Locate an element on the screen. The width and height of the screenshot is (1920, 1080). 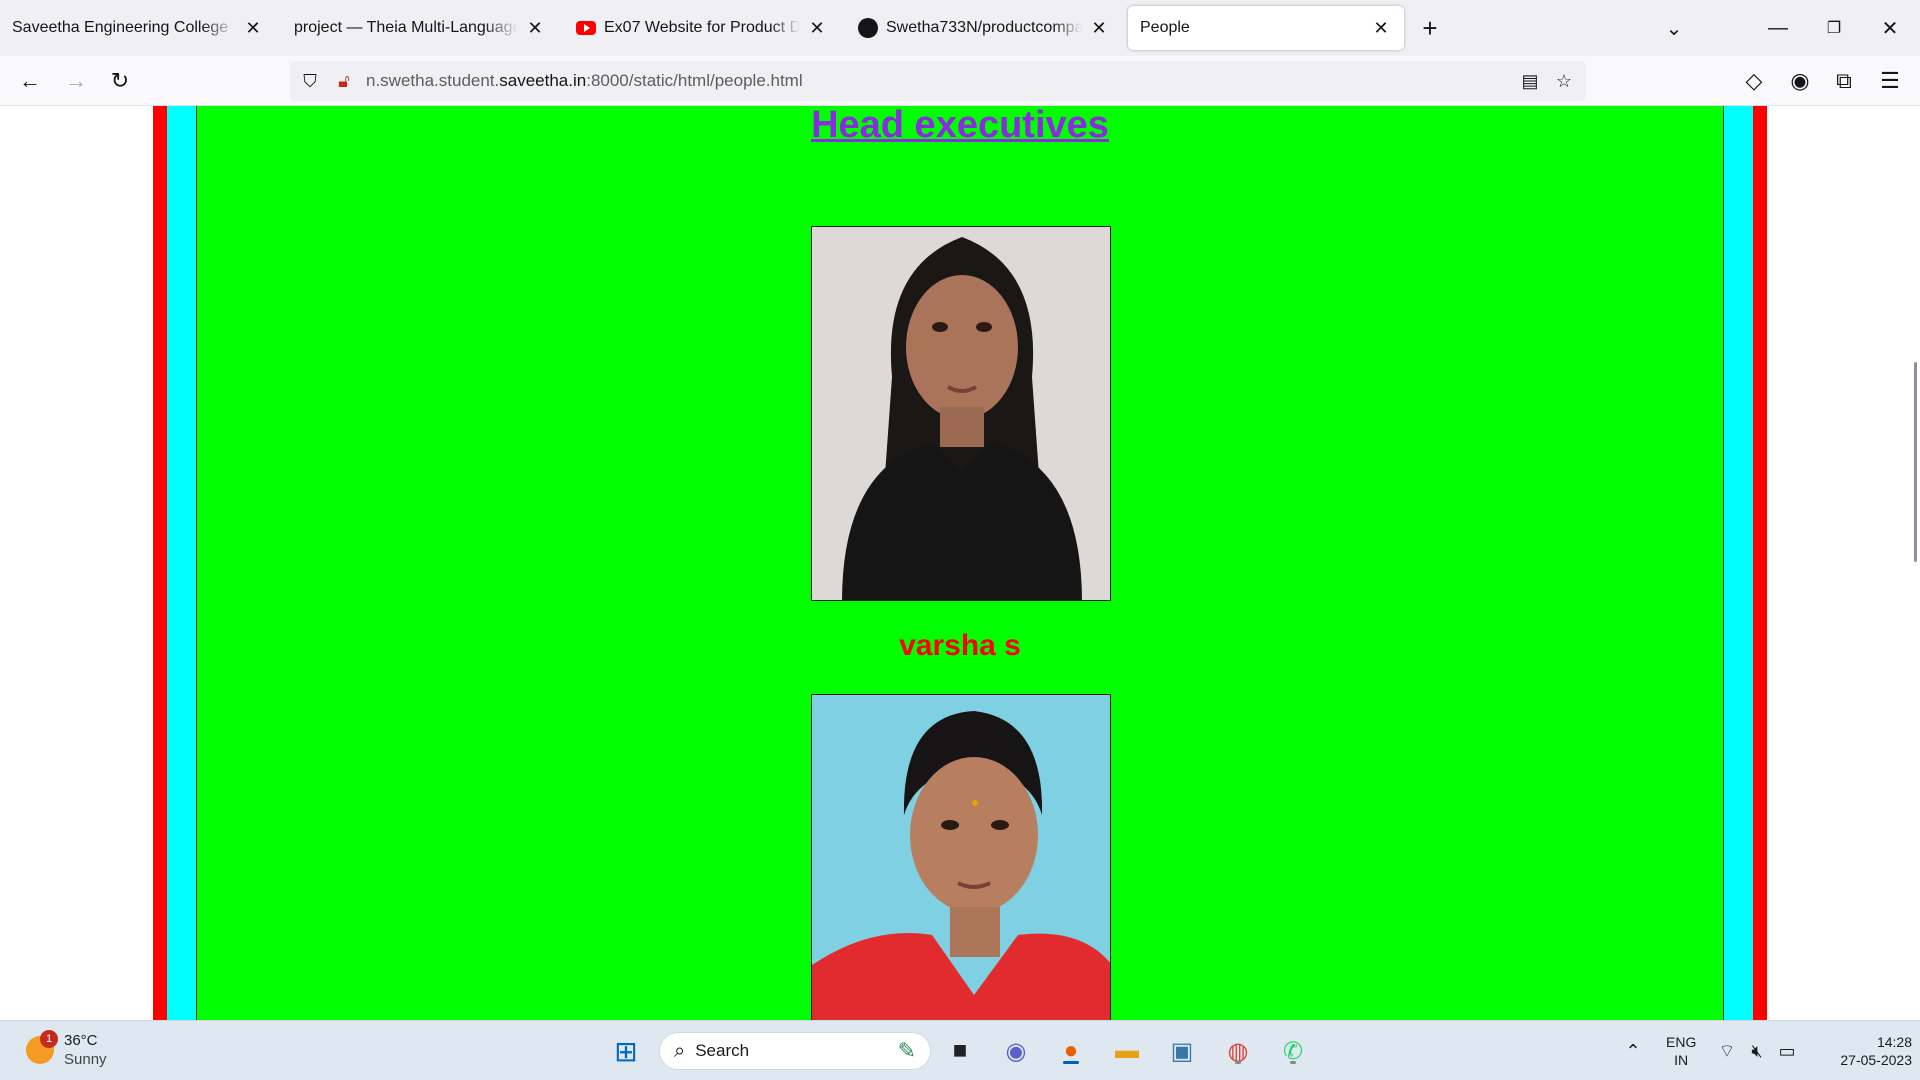
tab-saveetha: Saveetha Engineering College ✕ is located at coordinates (138, 28).